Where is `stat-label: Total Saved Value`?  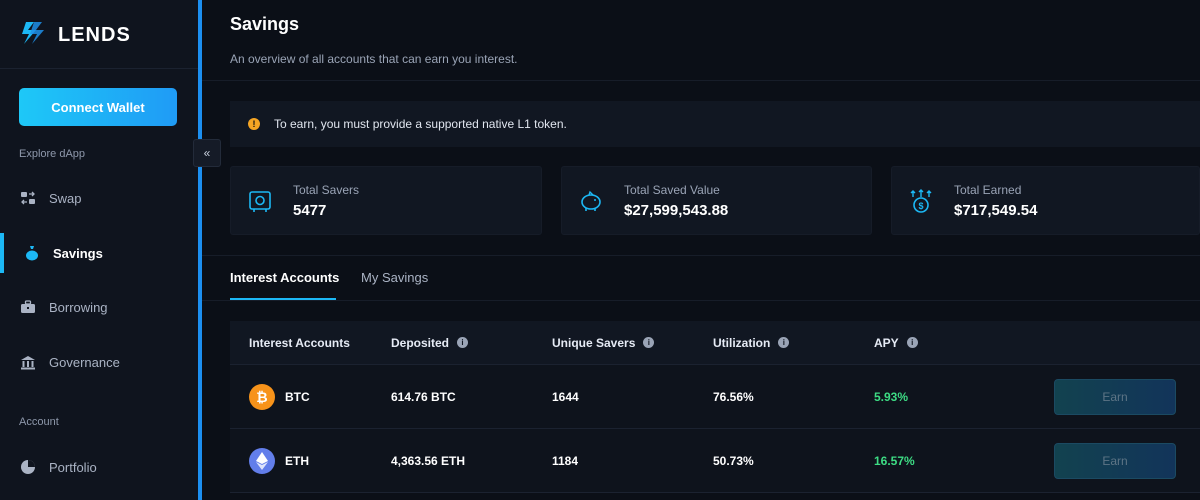 stat-label: Total Saved Value is located at coordinates (672, 189).